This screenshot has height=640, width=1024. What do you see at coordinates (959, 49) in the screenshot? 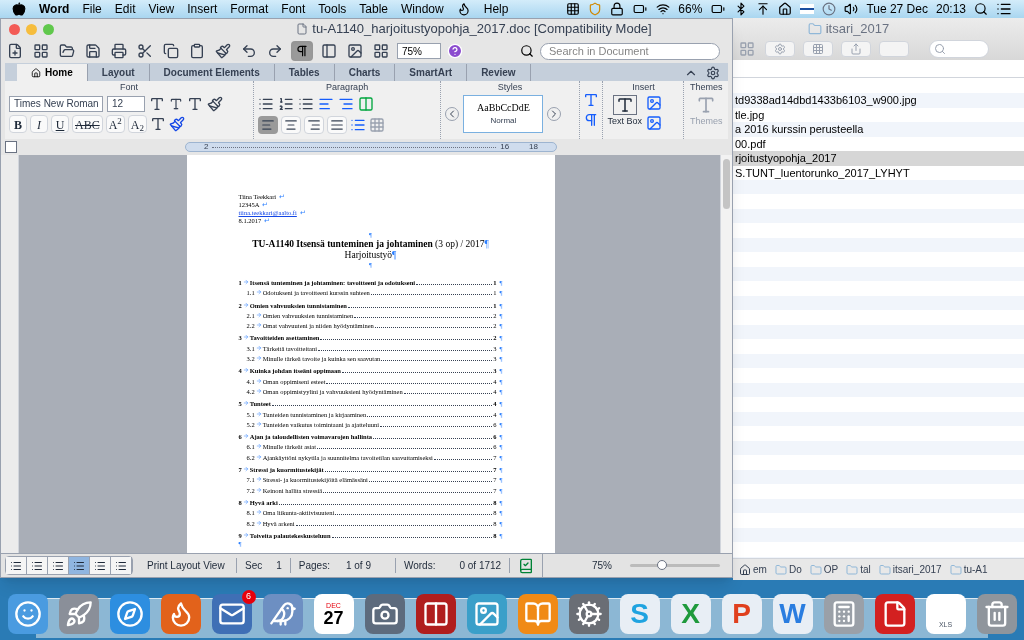
I see `search-field` at bounding box center [959, 49].